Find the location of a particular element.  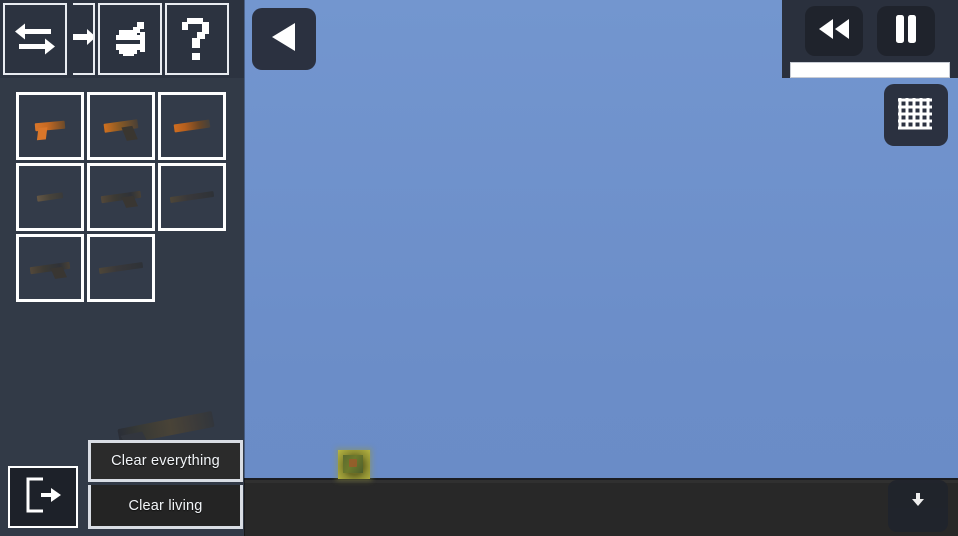

weapon-grid is located at coordinates (124, 197).